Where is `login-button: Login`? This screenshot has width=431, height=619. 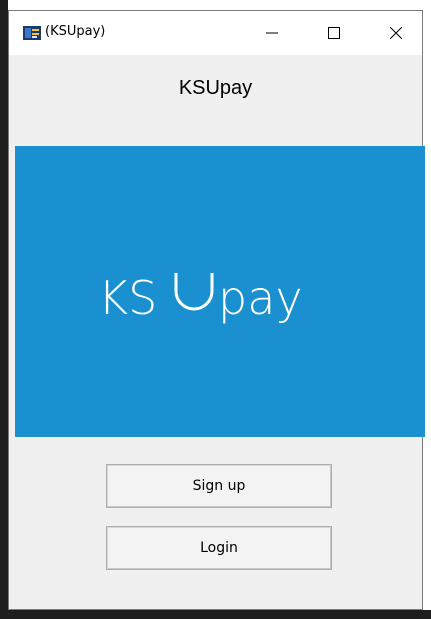
login-button: Login is located at coordinates (219, 548).